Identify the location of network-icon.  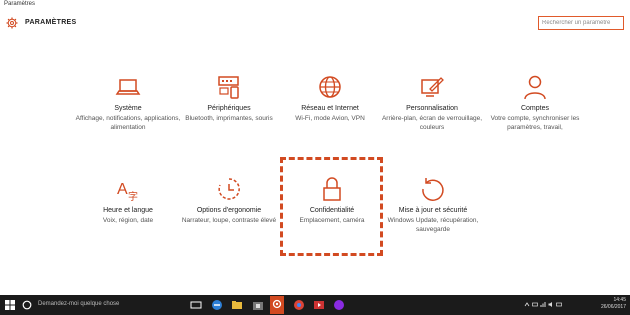
(543, 304).